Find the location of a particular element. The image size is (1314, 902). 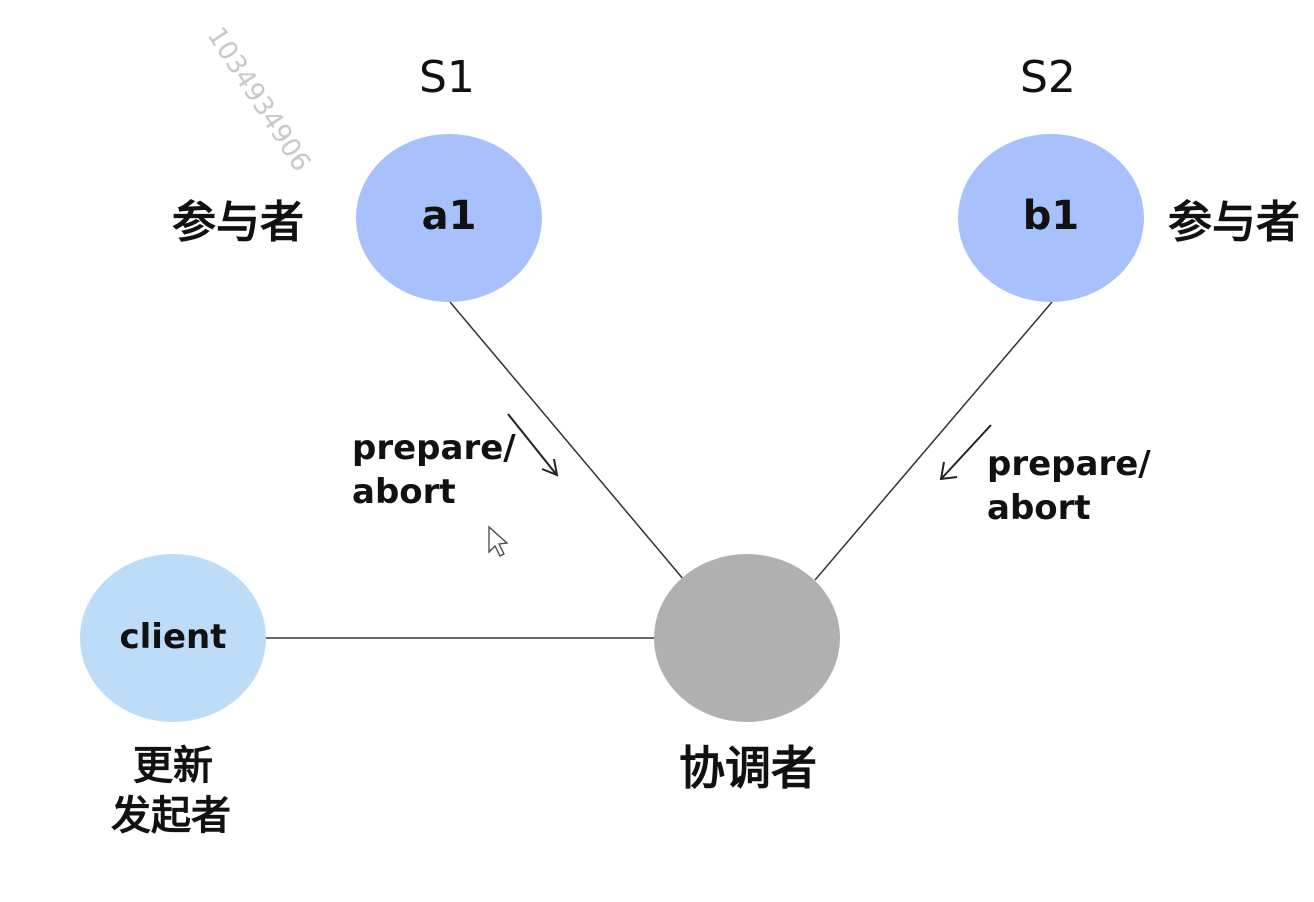

role-label-a1: 参与者 is located at coordinates (238, 222).